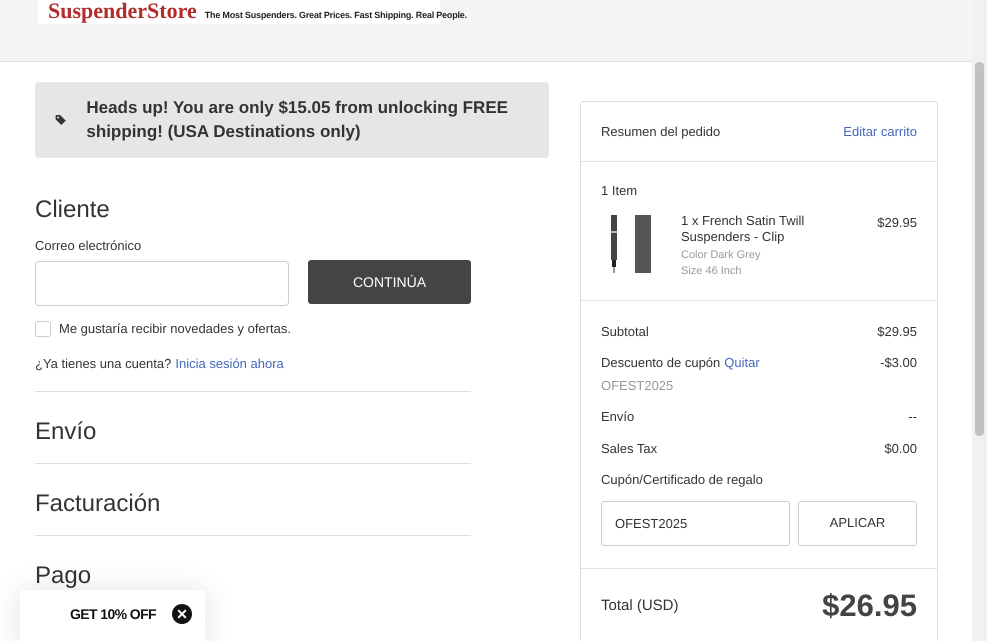 The width and height of the screenshot is (987, 641). I want to click on summary-title: Resumen del pedido, so click(660, 131).